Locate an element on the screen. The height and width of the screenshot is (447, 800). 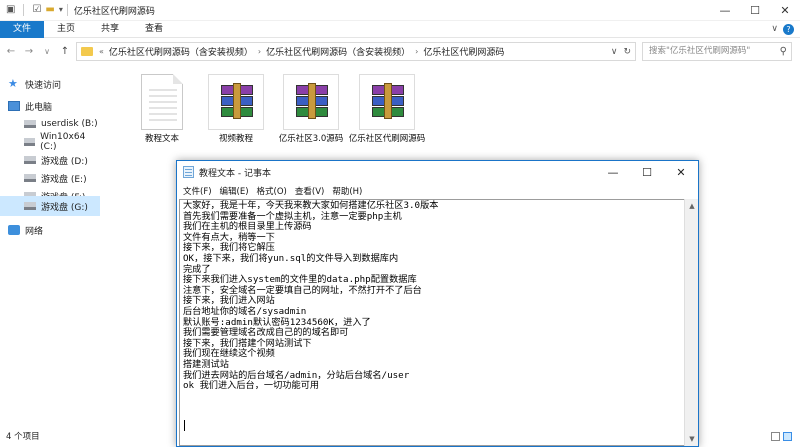
properties-icon: ☑ is located at coordinates (36, 10).